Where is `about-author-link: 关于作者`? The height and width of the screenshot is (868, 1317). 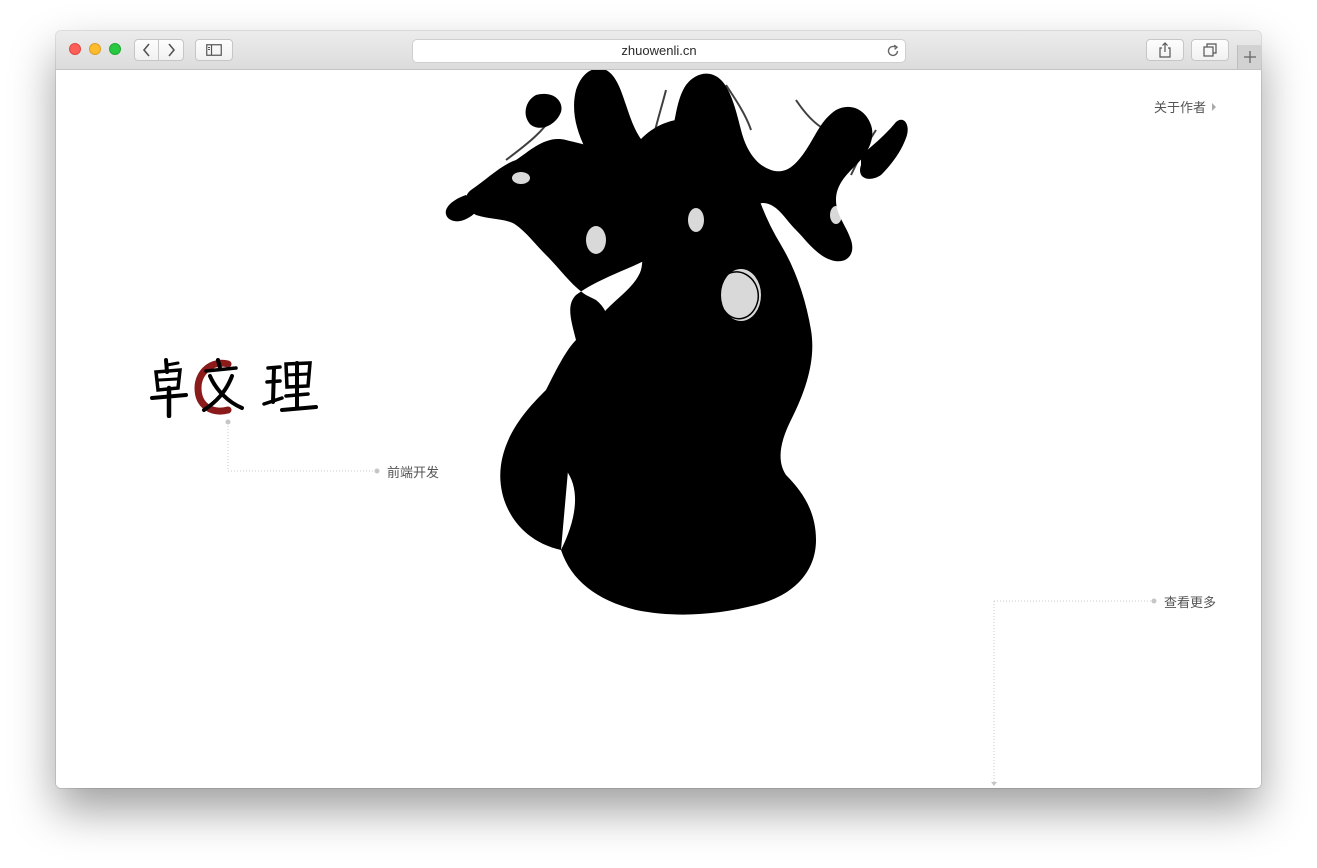 about-author-link: 关于作者 is located at coordinates (1185, 106).